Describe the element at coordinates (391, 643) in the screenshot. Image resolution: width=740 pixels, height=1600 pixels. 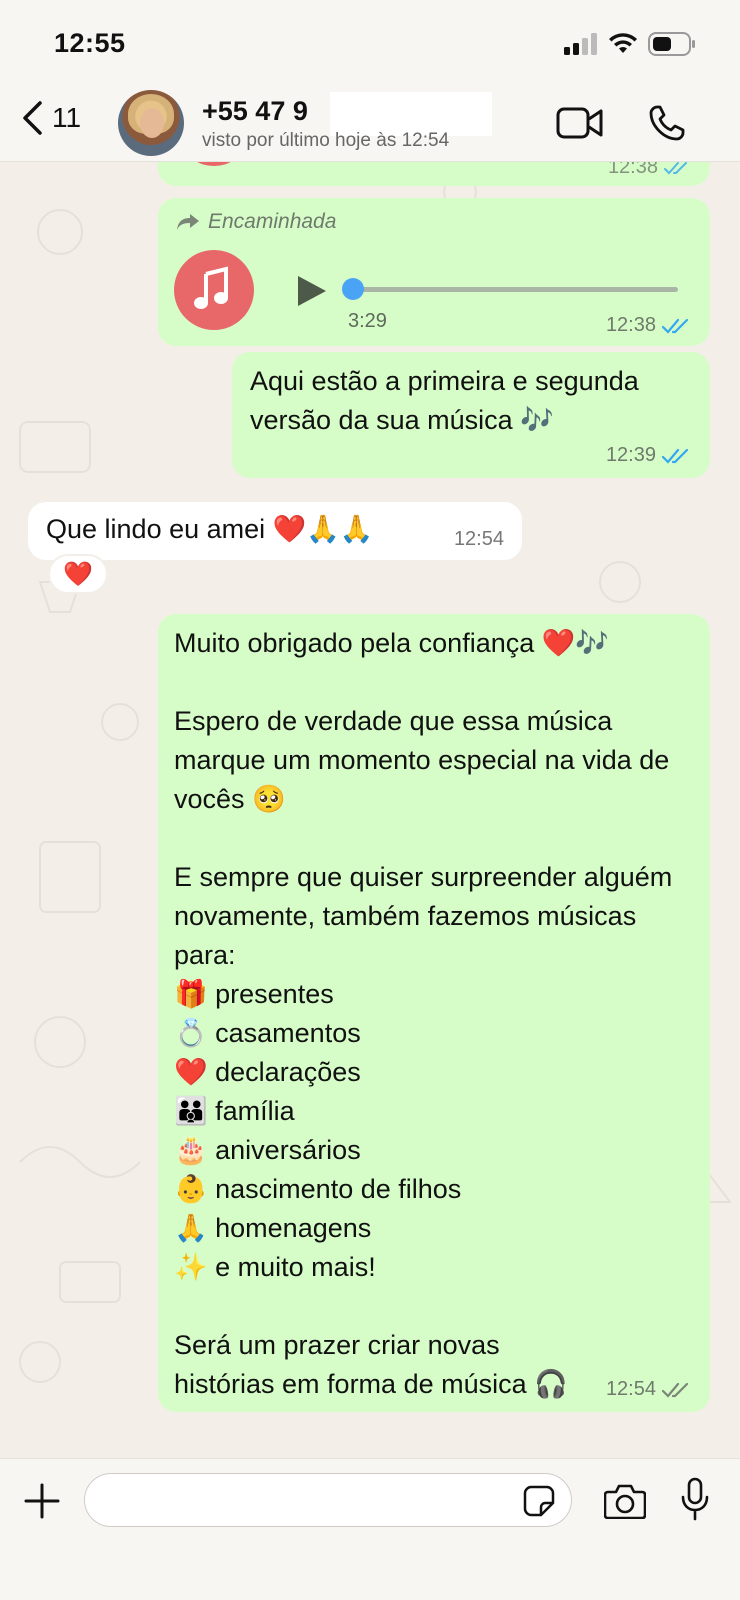
I see `message-paragraph: Muito obrigado pela confiança ❤️🎶` at that location.